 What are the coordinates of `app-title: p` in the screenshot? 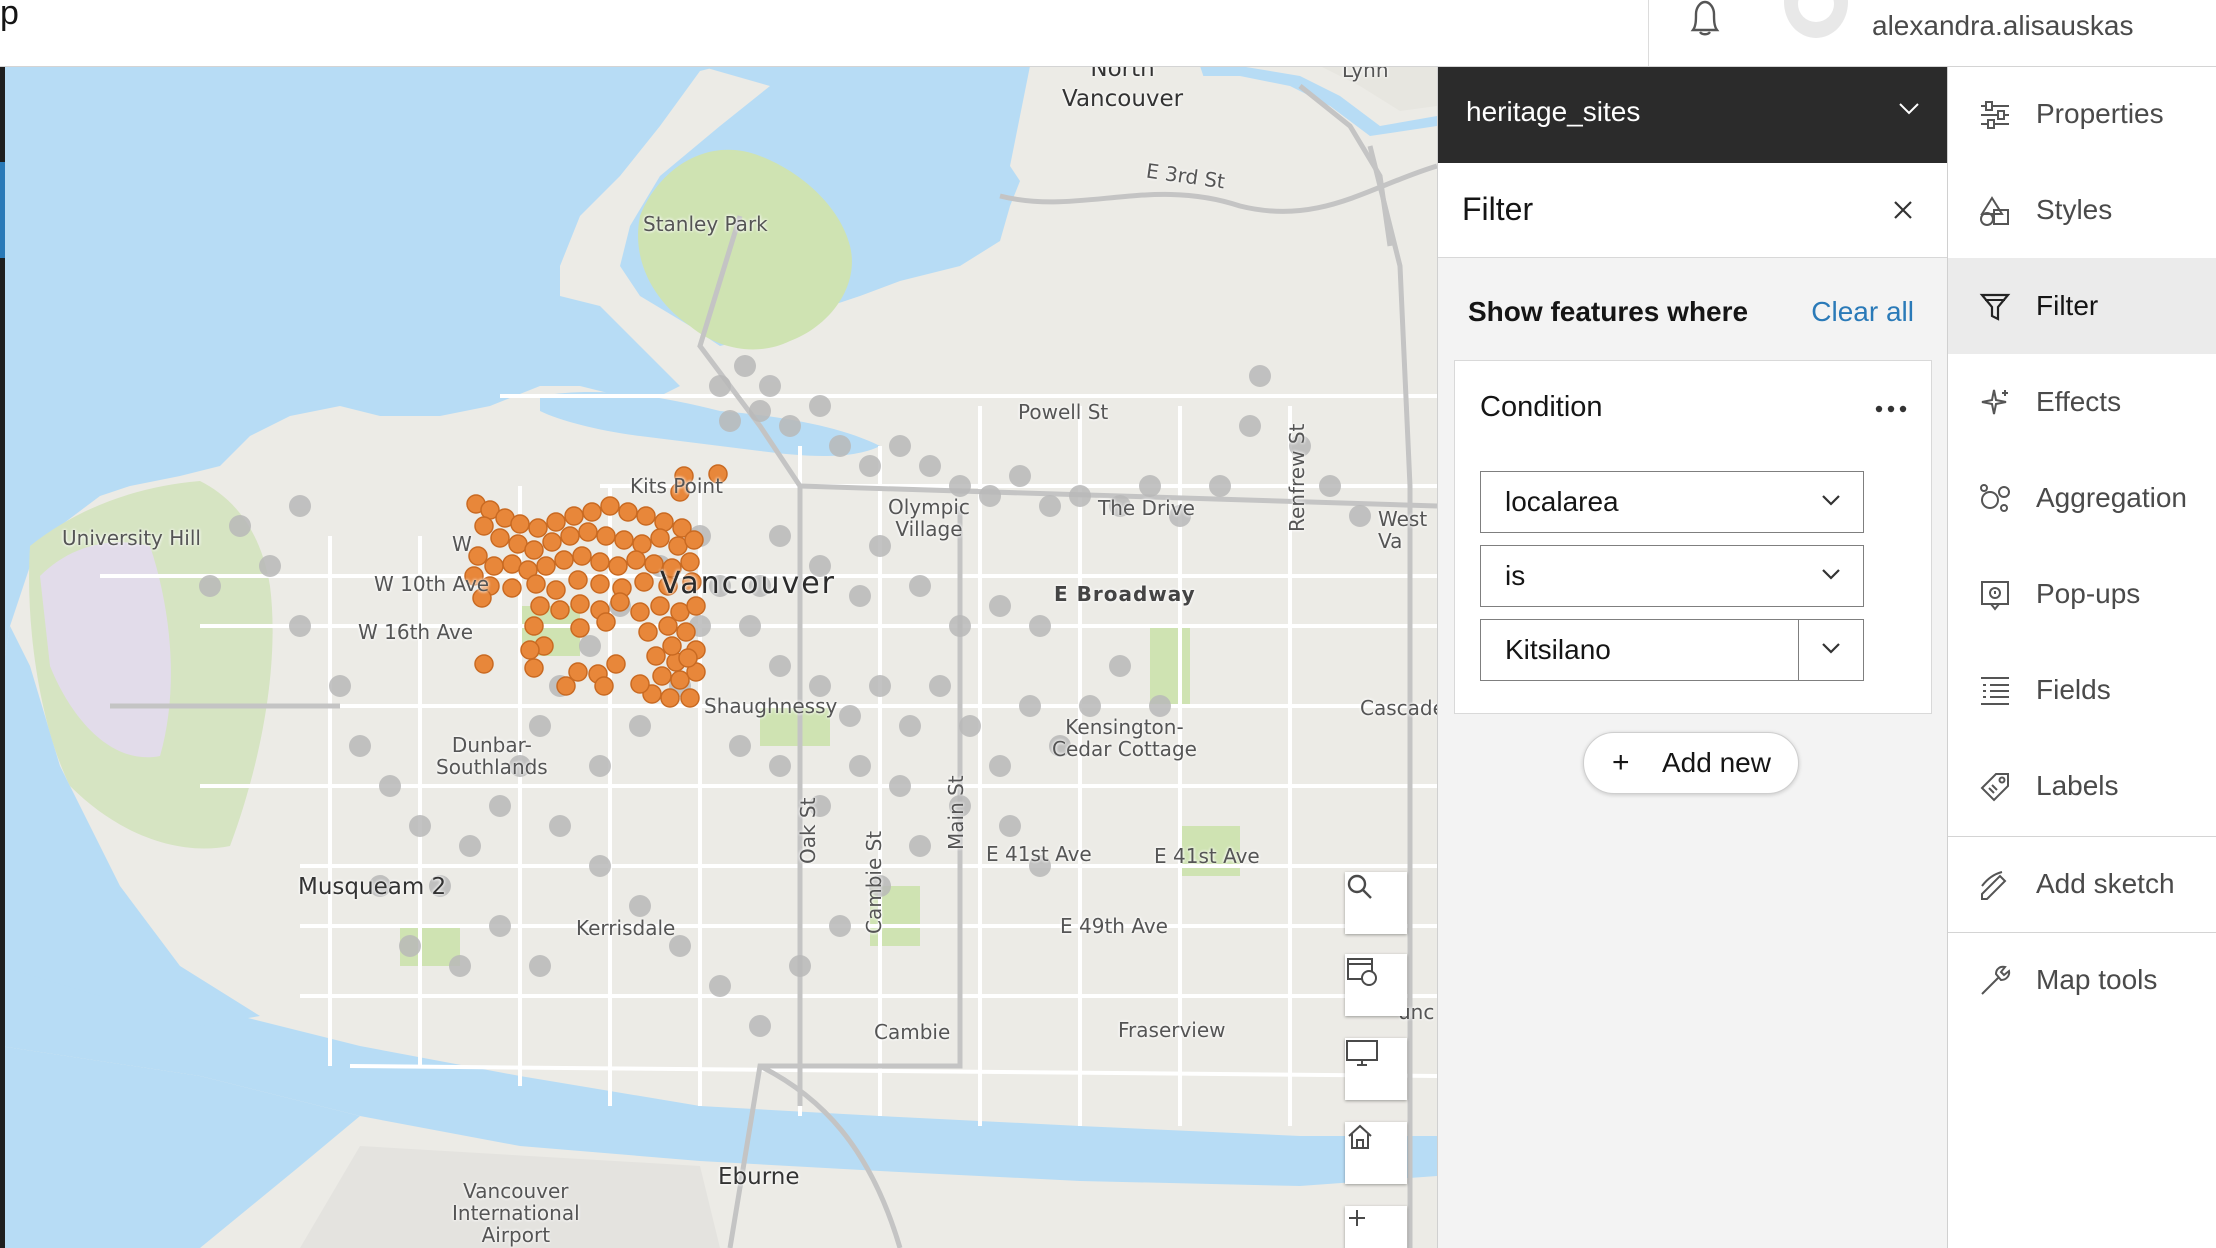 It's located at (9, 16).